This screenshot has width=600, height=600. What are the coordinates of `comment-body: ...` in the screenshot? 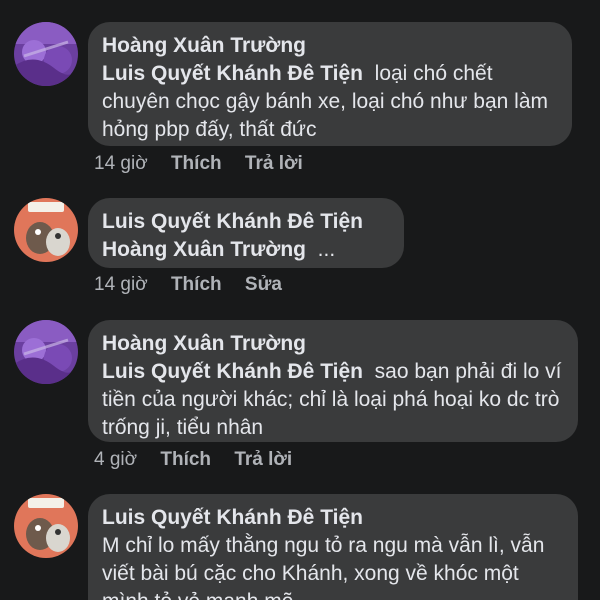 It's located at (326, 249).